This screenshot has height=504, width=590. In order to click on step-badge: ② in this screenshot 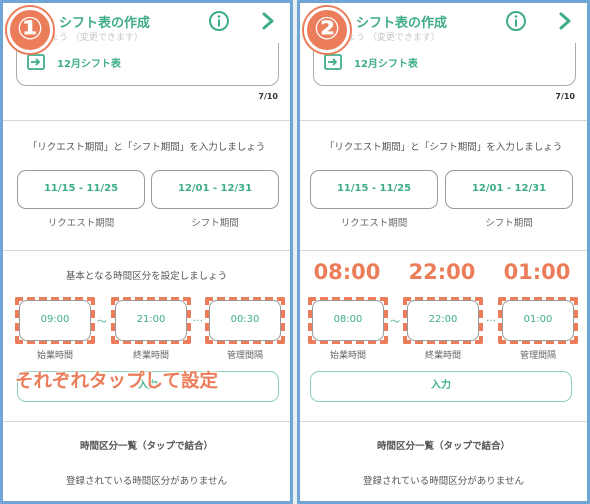, I will do `click(327, 30)`.